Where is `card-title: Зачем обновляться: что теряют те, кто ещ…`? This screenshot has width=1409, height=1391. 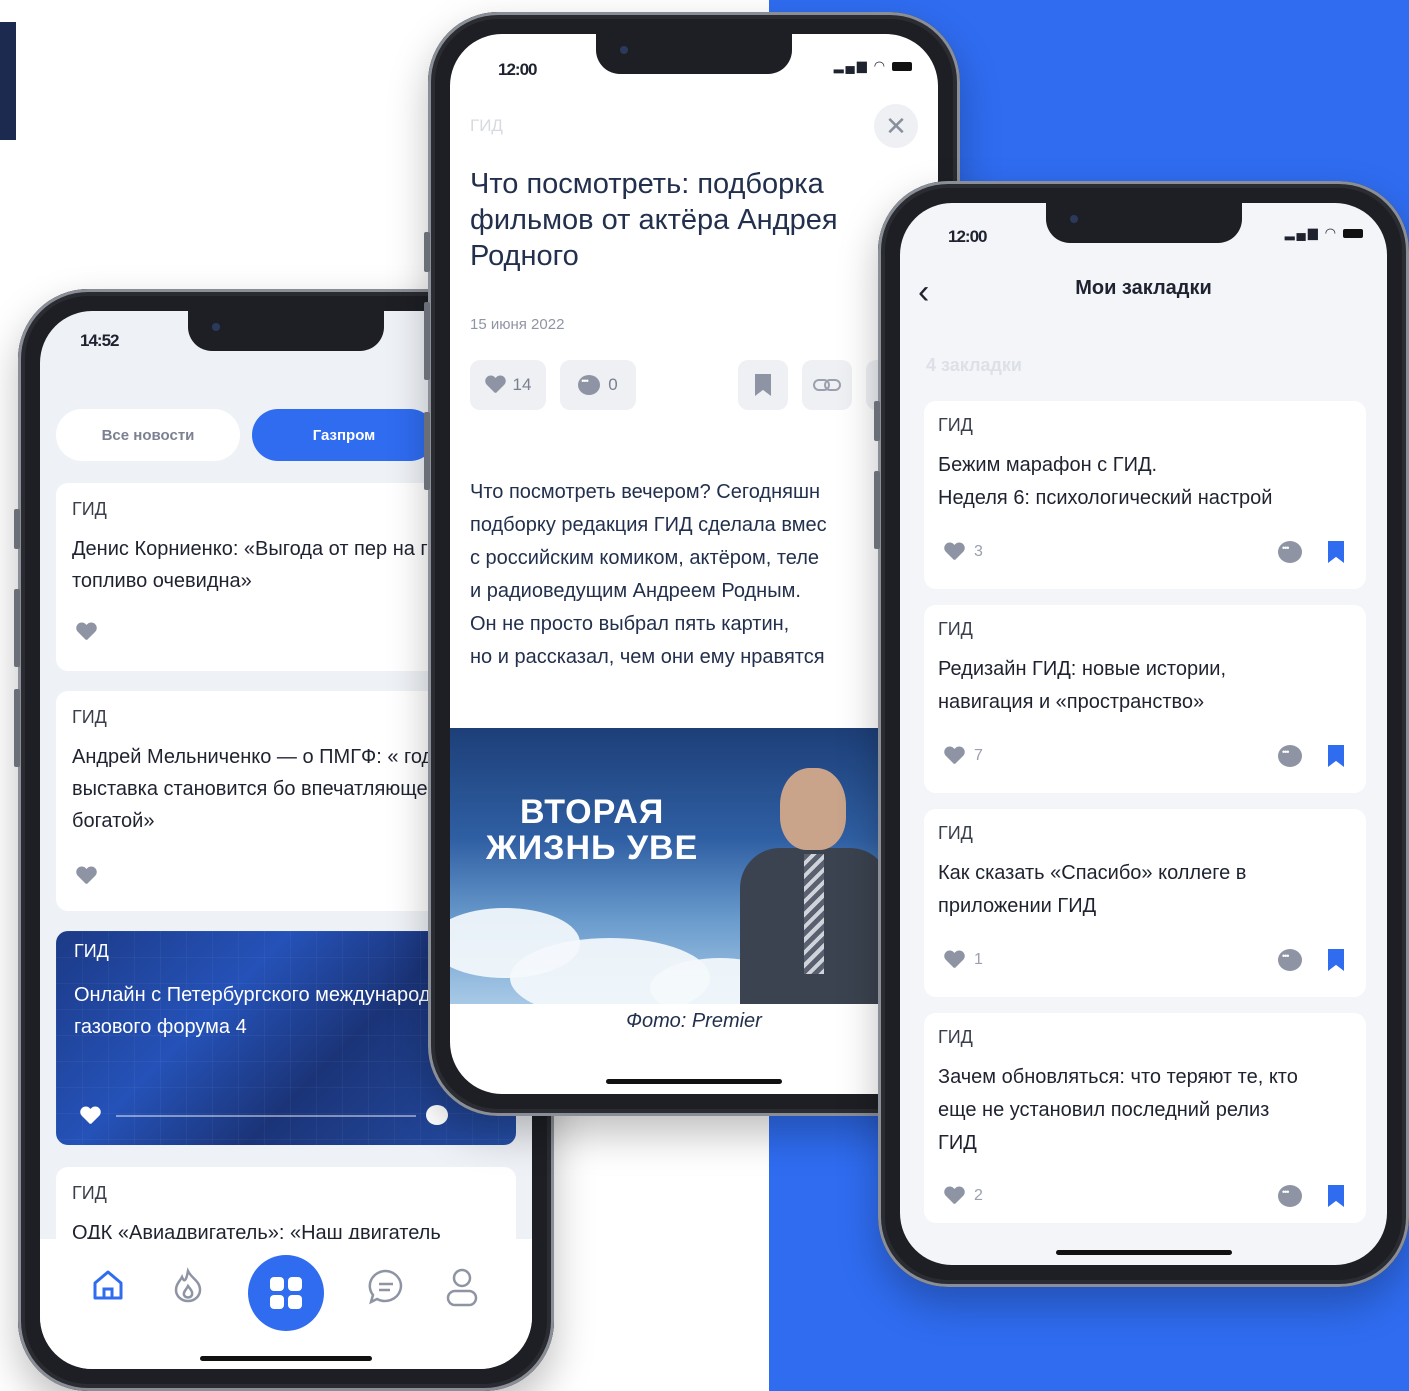 card-title: Зачем обновляться: что теряют те, кто ещ… is located at coordinates (1118, 1110).